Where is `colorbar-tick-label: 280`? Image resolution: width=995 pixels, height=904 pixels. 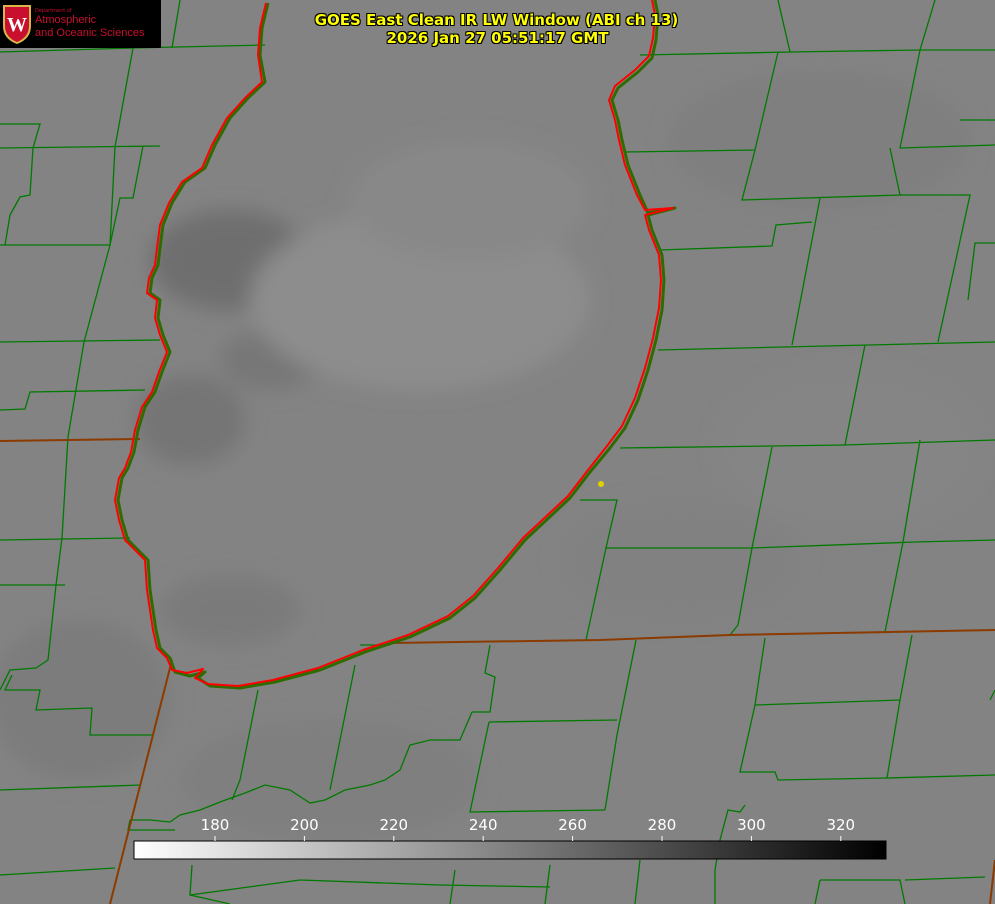 colorbar-tick-label: 280 is located at coordinates (662, 825).